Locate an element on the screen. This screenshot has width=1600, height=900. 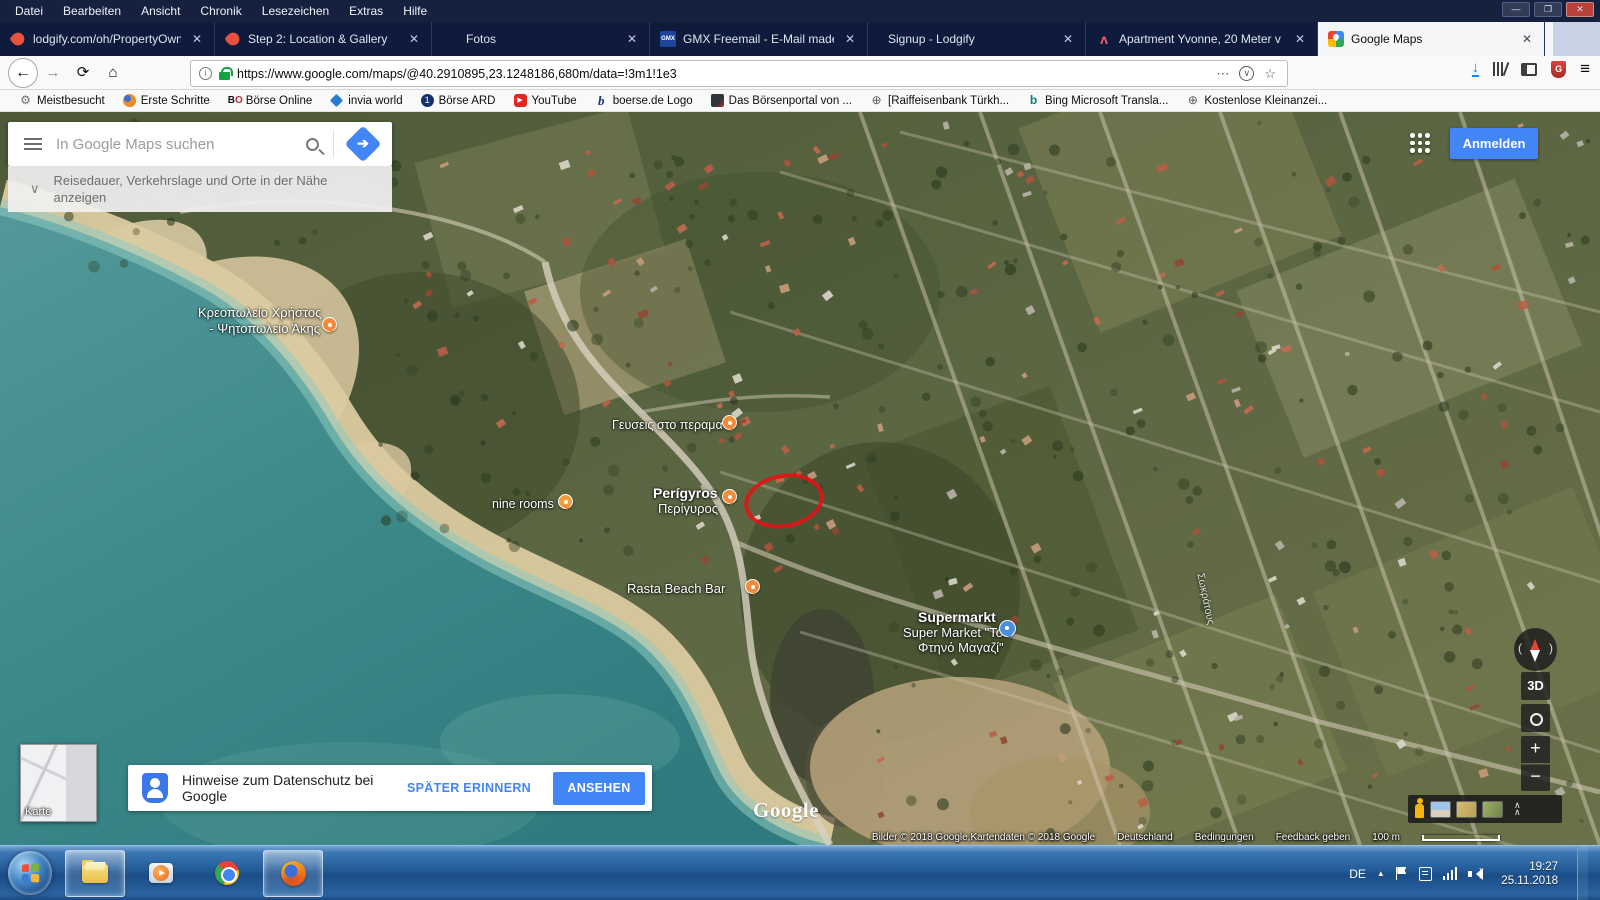
library-icon is located at coordinates (1501, 69).